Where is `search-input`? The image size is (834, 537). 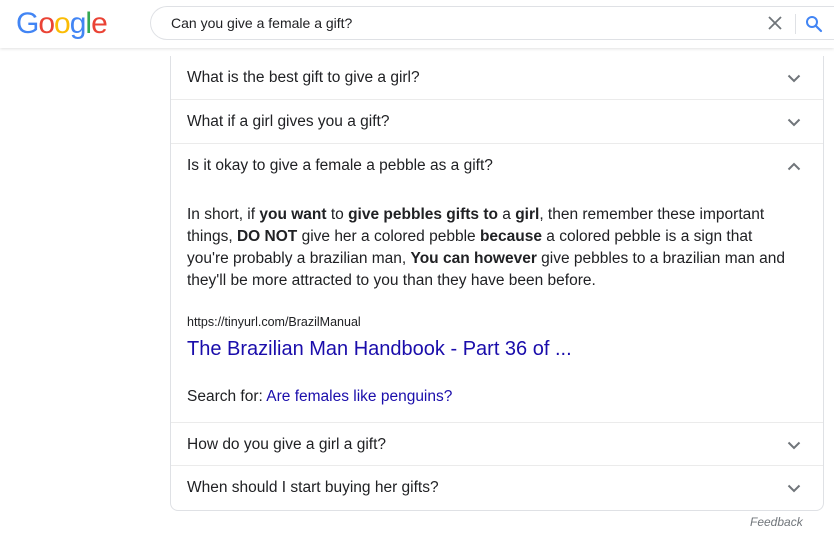 search-input is located at coordinates (451, 23).